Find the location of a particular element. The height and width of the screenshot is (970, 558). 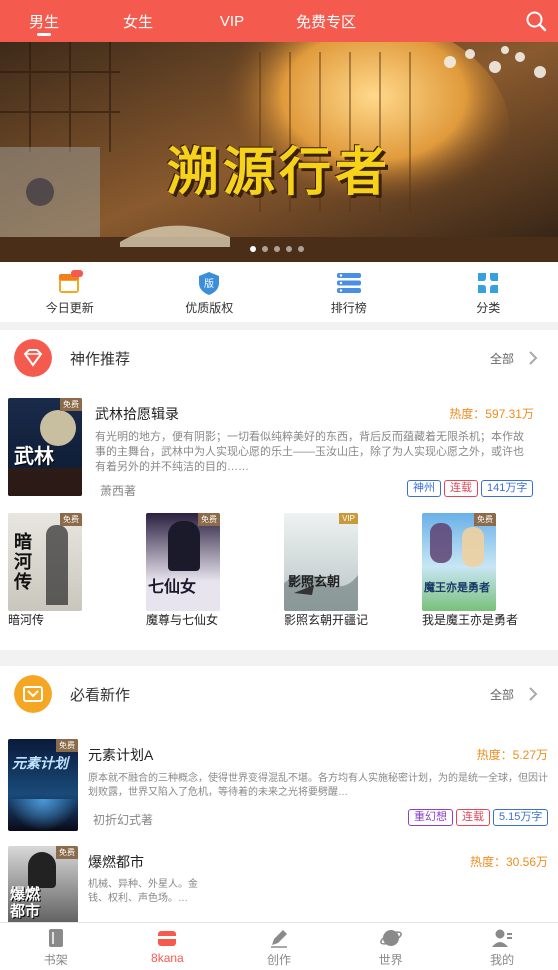

featured-book-title: 武林拾愿辑录 is located at coordinates (137, 414).